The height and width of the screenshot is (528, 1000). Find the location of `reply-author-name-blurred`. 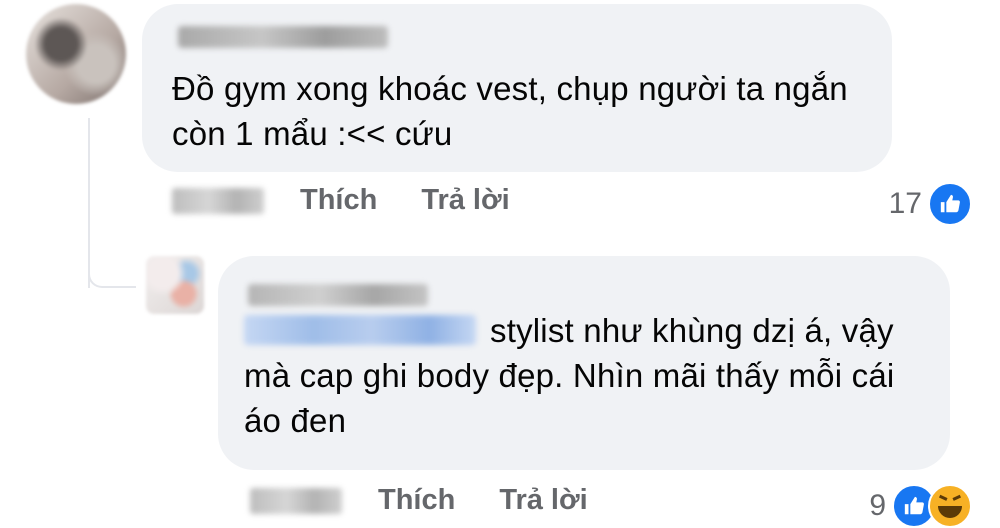

reply-author-name-blurred is located at coordinates (338, 295).